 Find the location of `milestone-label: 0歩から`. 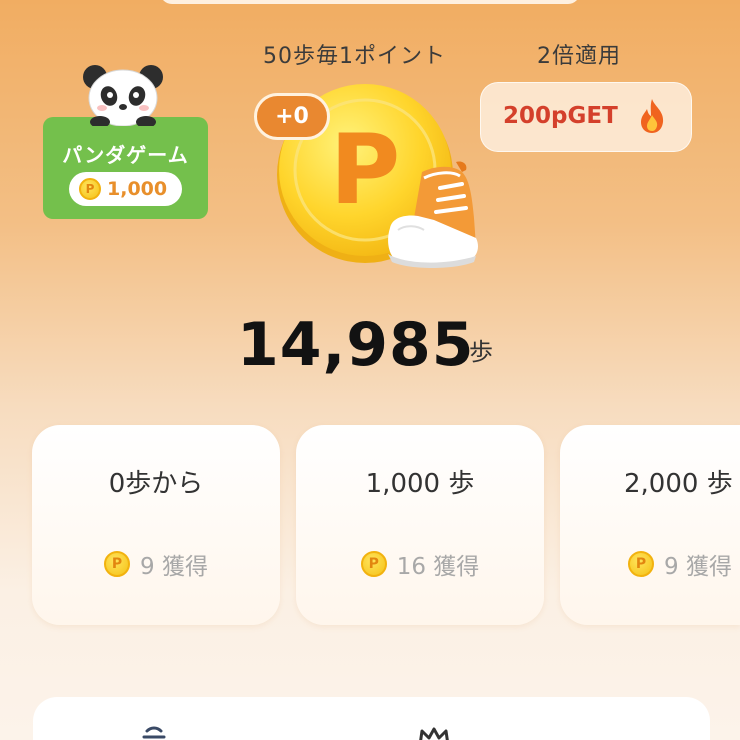

milestone-label: 0歩から is located at coordinates (156, 484).